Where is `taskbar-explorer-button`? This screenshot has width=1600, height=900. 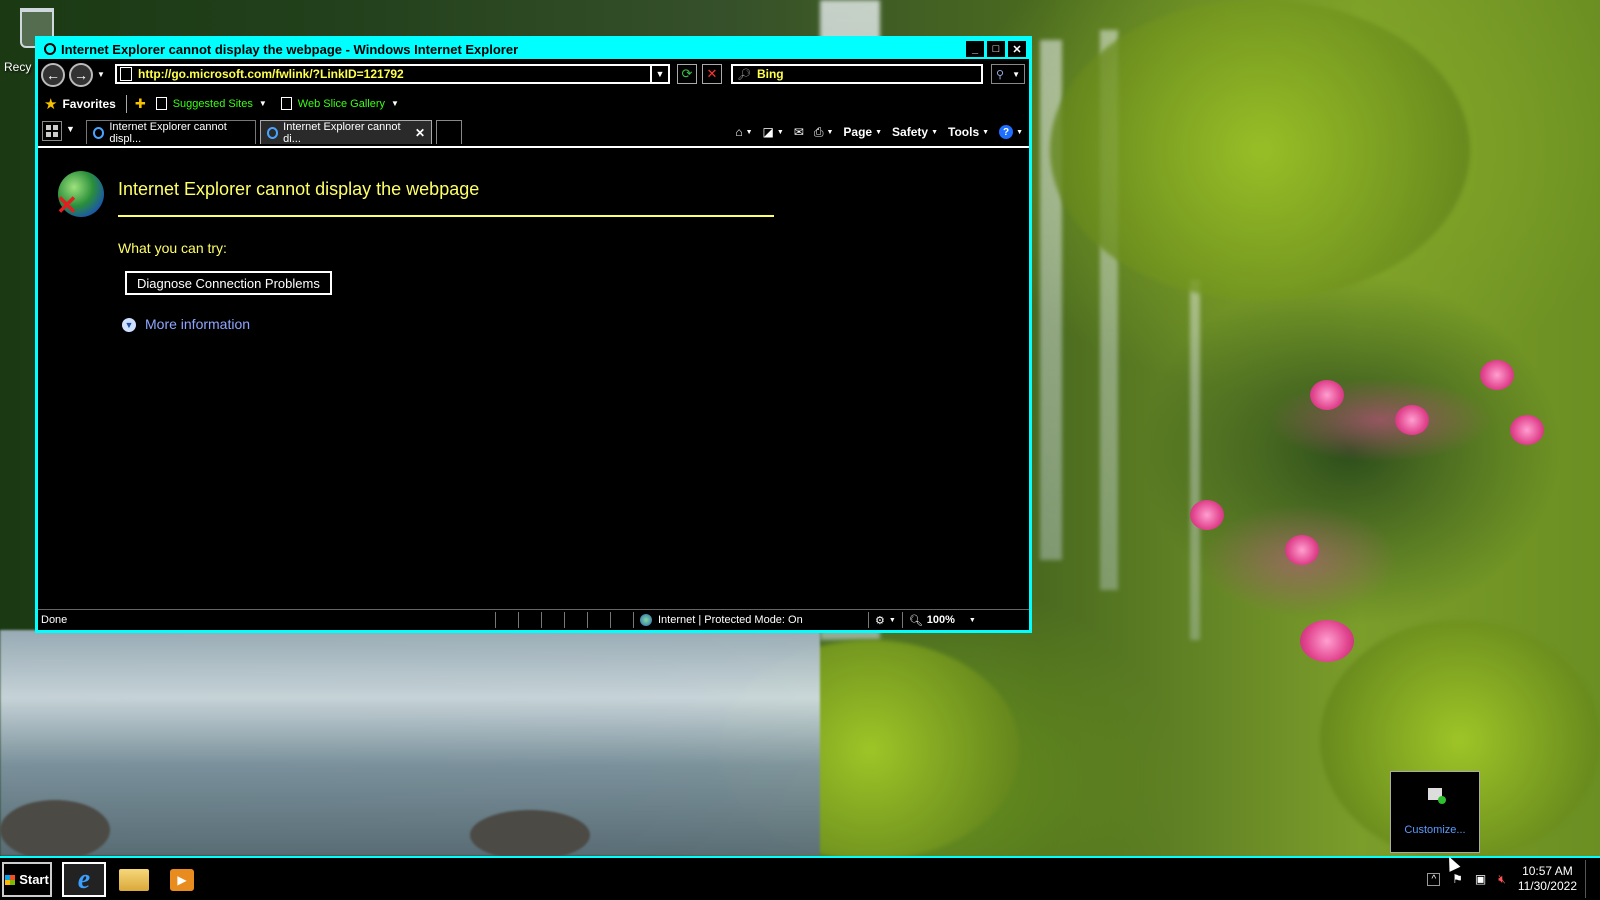 taskbar-explorer-button is located at coordinates (134, 879).